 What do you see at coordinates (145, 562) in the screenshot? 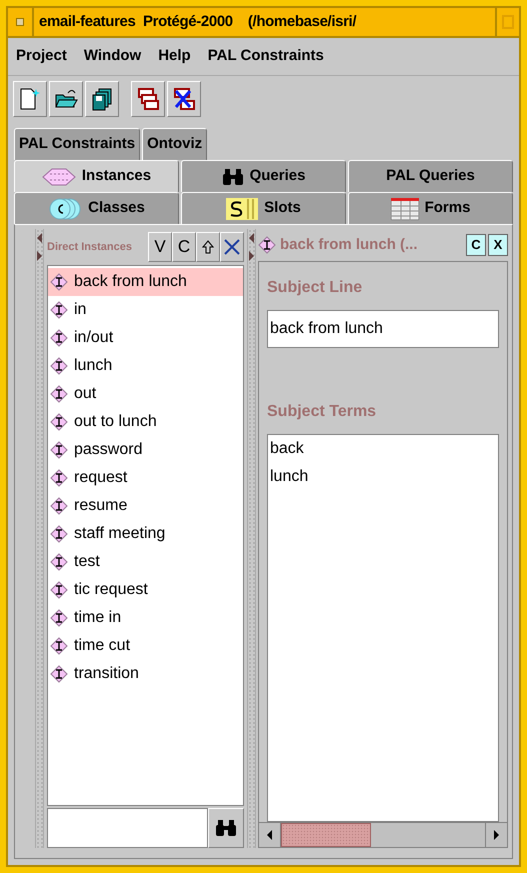
I see `list-item: test` at bounding box center [145, 562].